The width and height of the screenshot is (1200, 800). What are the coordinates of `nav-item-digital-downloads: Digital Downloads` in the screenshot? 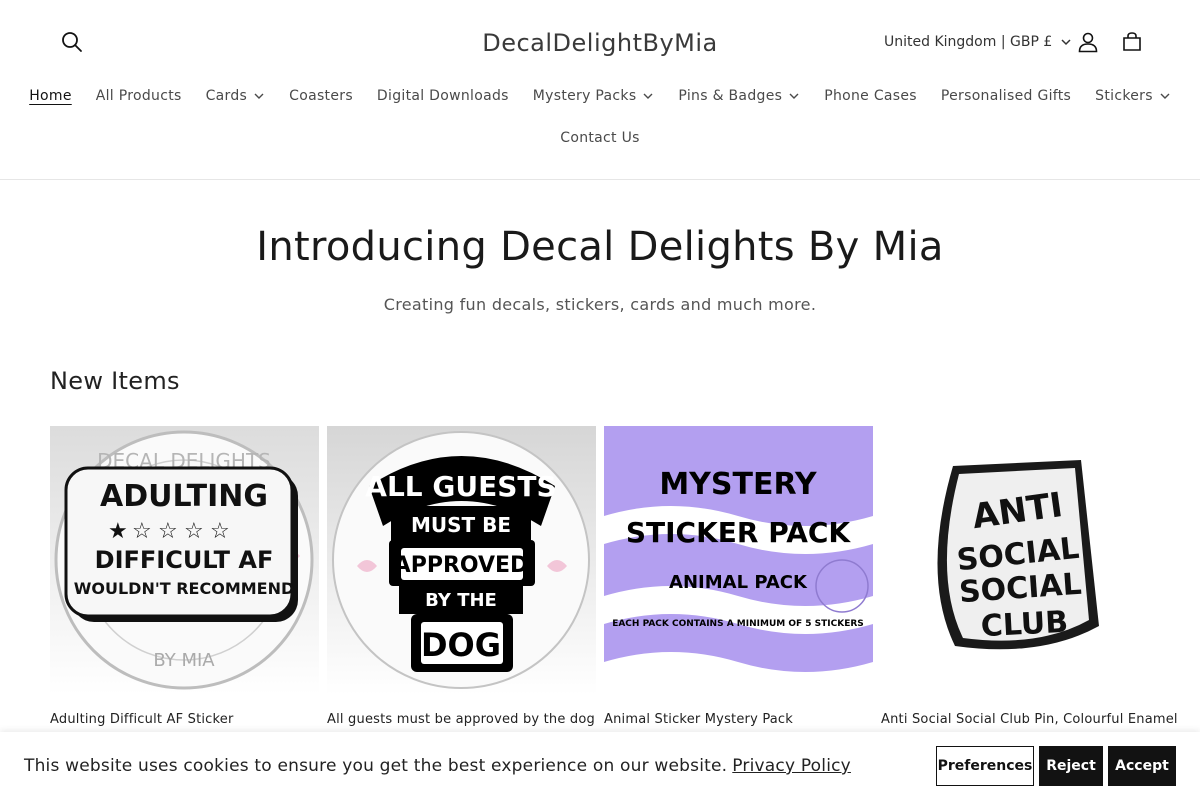 It's located at (443, 96).